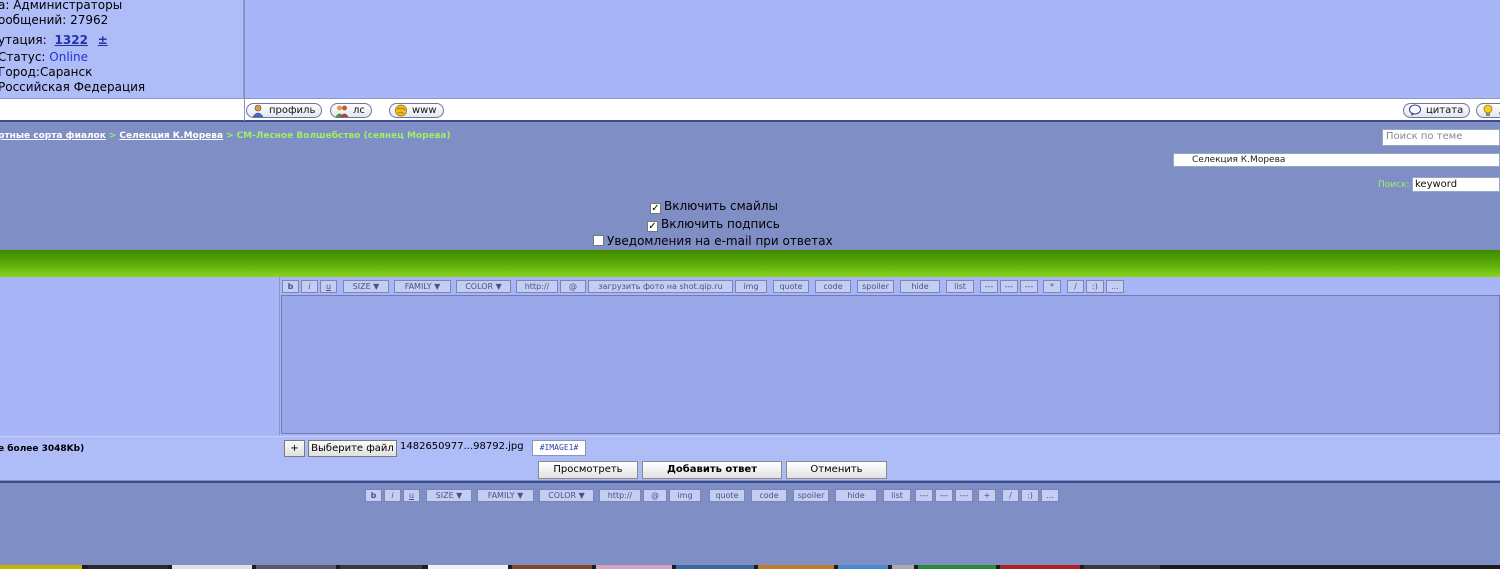 This screenshot has height=569, width=1500. I want to click on preview-button: Просмотреть, so click(588, 470).